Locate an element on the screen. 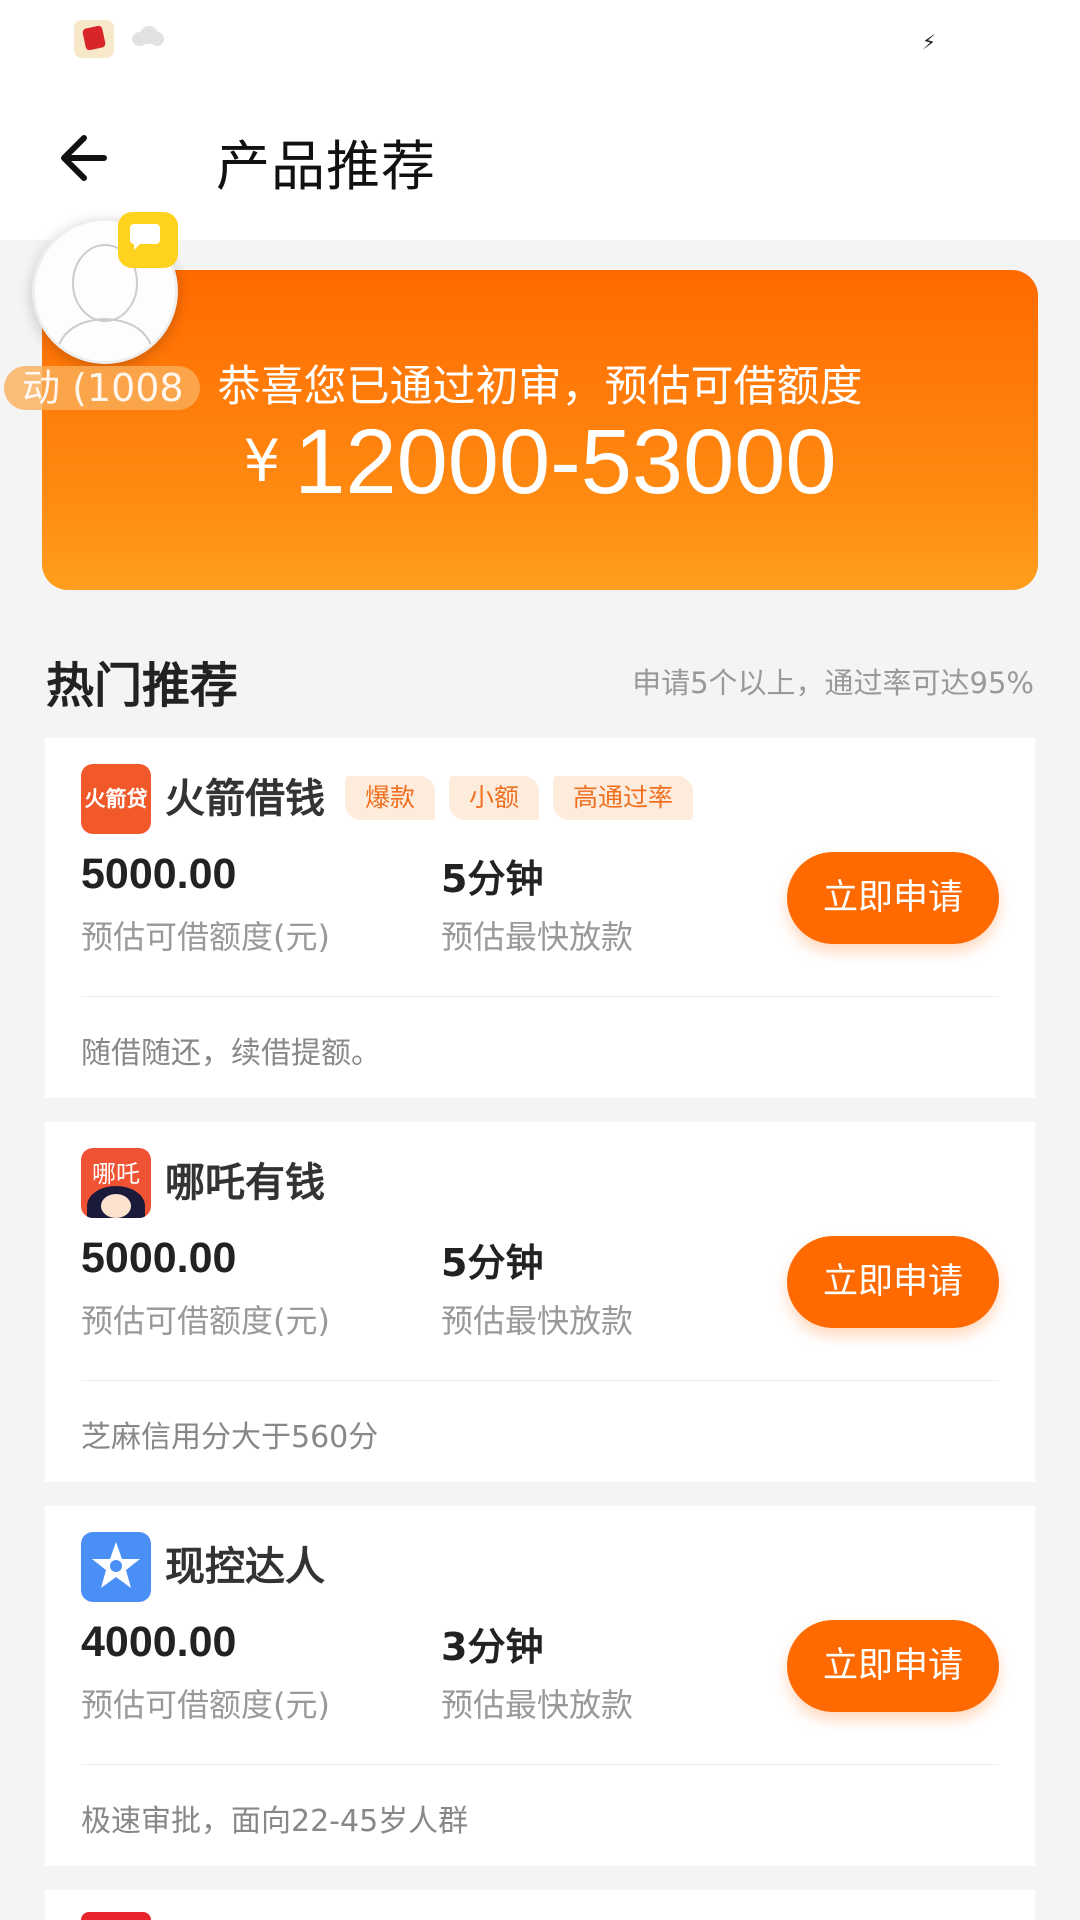 This screenshot has height=1920, width=1080. product-tag: 小额 is located at coordinates (494, 798).